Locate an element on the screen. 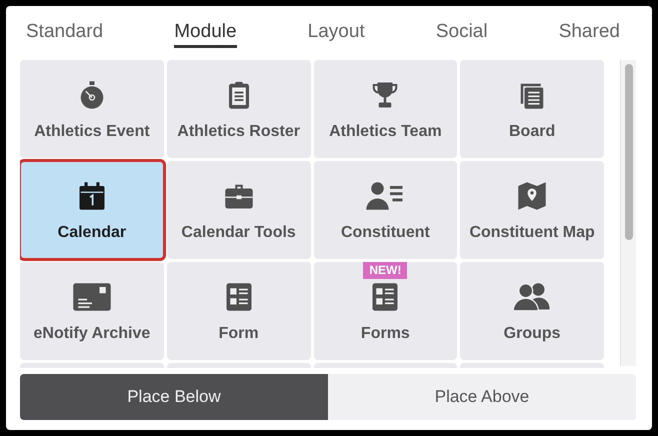 Image resolution: width=658 pixels, height=436 pixels. module-tile: Board is located at coordinates (532, 109).